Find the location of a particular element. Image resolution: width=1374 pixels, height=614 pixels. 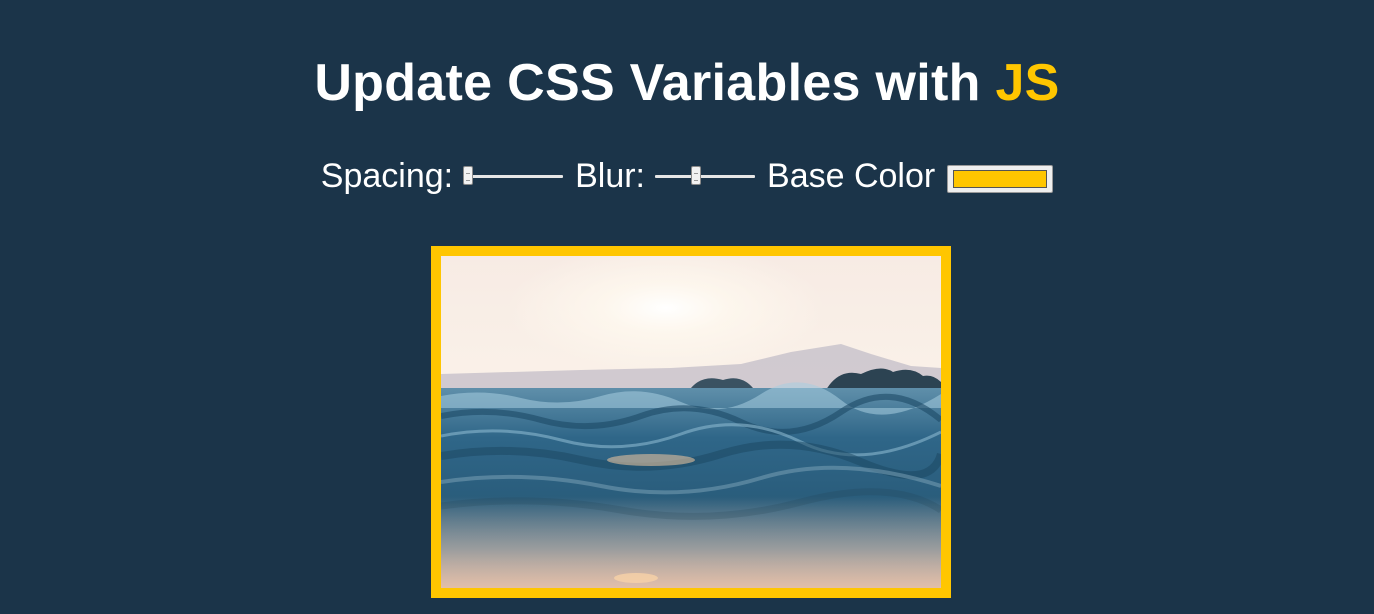

spacing-slider-track is located at coordinates (513, 176).